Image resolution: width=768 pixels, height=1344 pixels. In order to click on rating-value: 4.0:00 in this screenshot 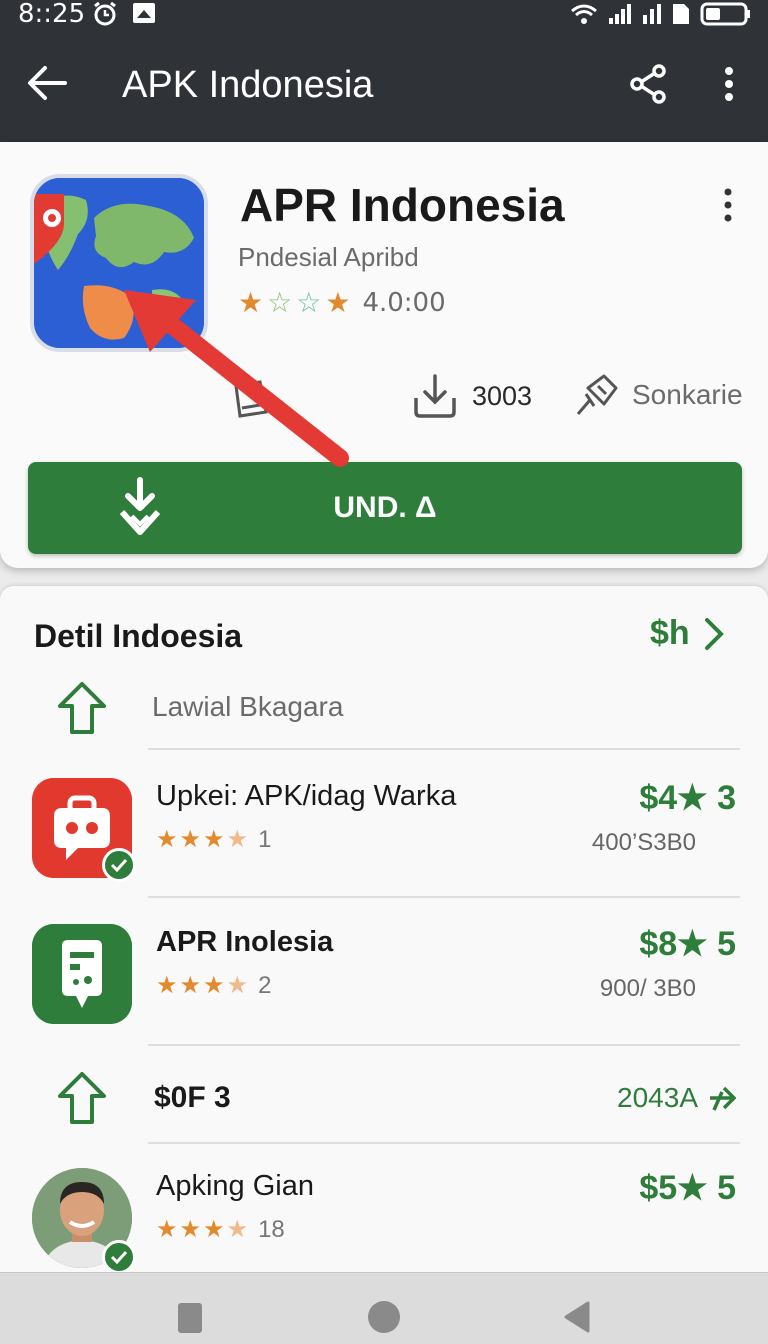, I will do `click(404, 303)`.